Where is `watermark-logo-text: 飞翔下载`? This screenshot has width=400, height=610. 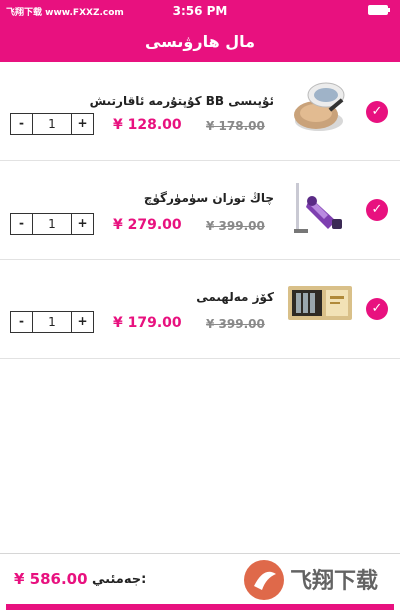
watermark-logo-text: 飞翔下载 is located at coordinates (334, 581).